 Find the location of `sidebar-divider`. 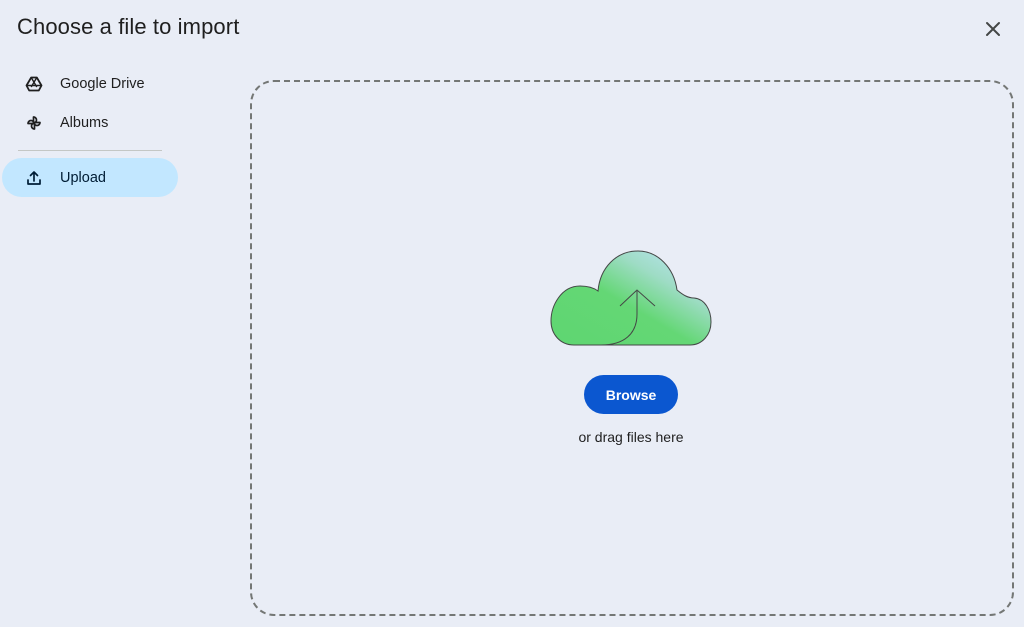

sidebar-divider is located at coordinates (90, 150).